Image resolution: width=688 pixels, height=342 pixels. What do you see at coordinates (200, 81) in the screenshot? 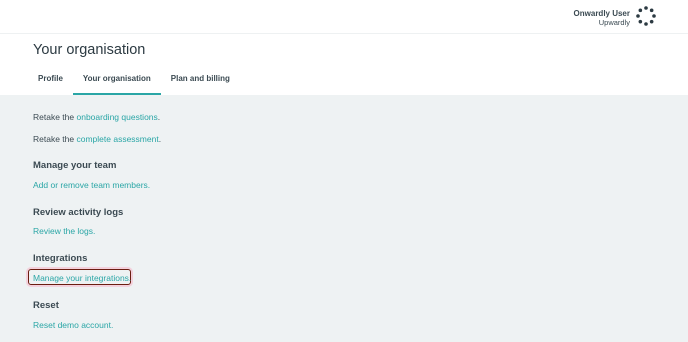
I see `tab-plan-and-billing: Plan and billing` at bounding box center [200, 81].